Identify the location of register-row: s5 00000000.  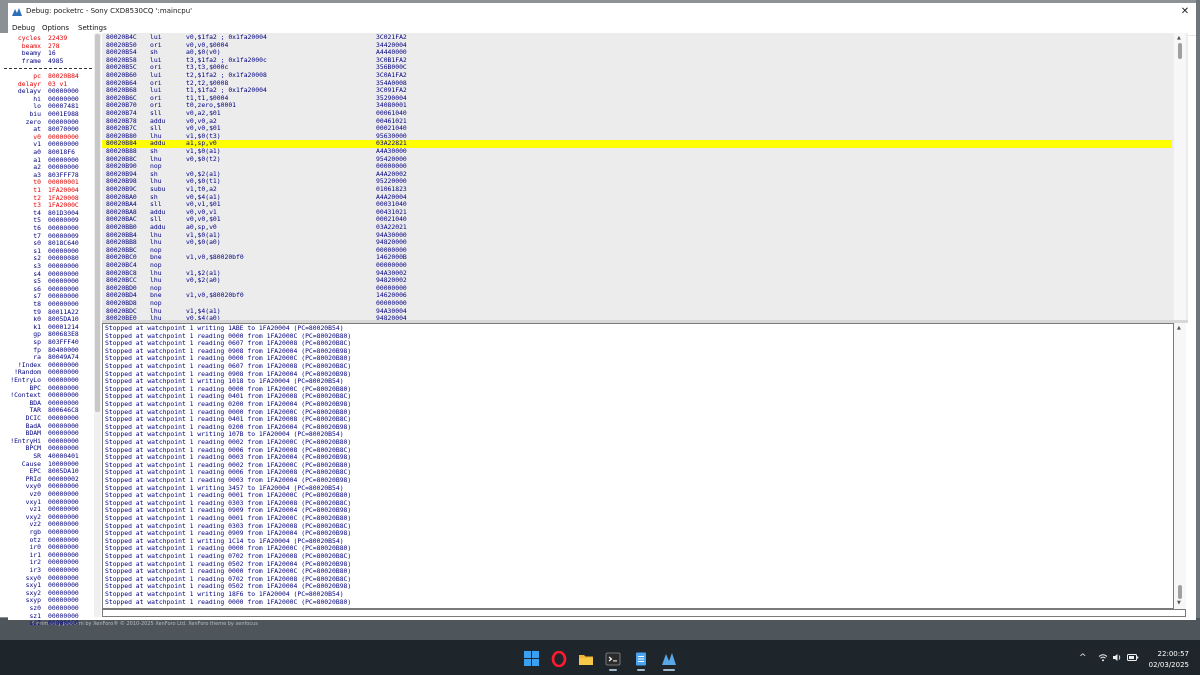
(47, 282).